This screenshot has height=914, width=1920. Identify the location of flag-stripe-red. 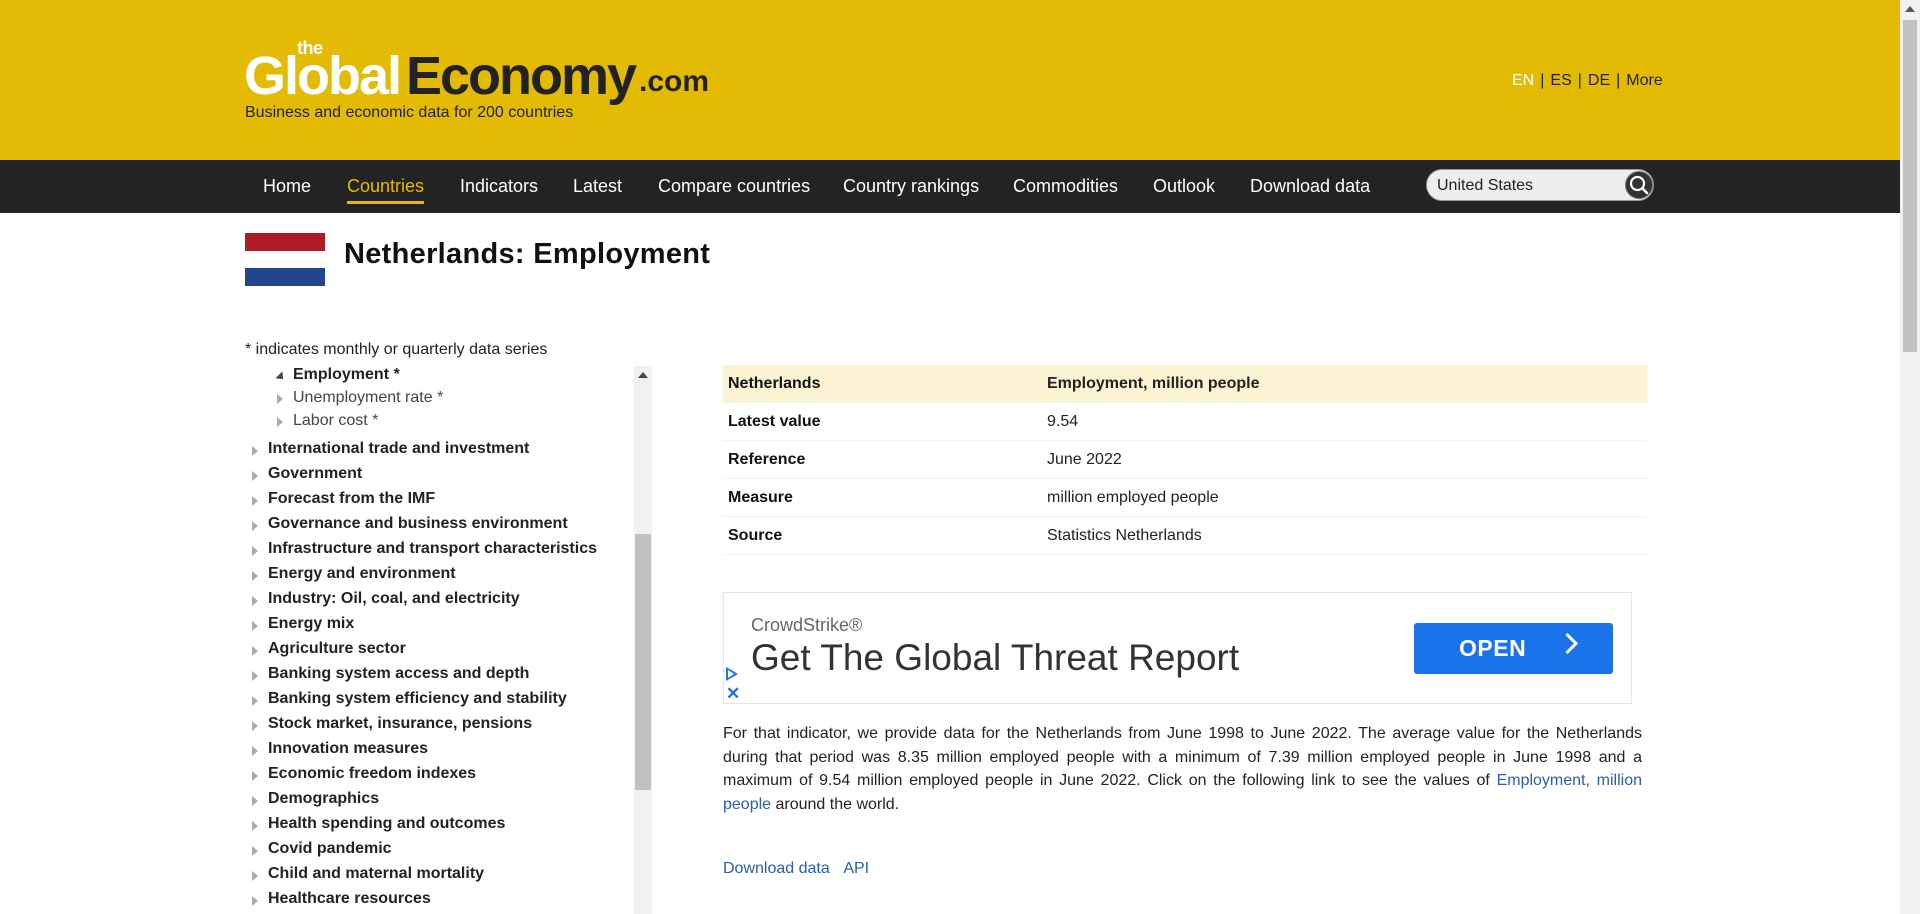
(285, 242).